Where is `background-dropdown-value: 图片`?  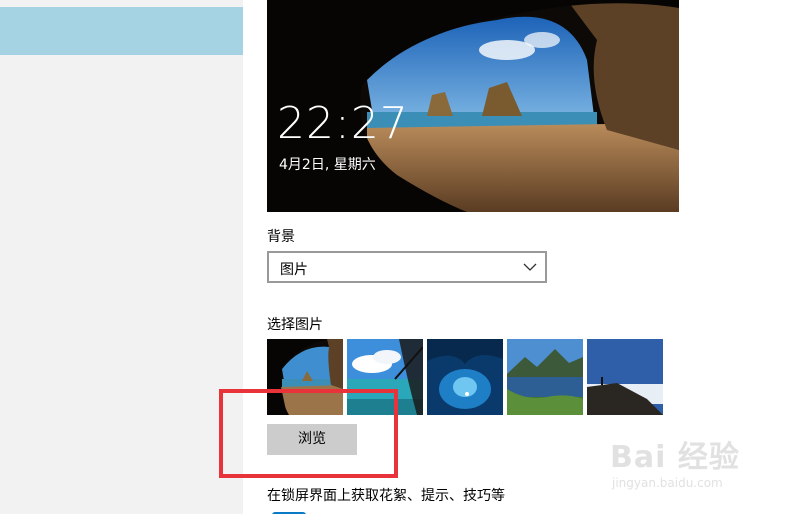
background-dropdown-value: 图片 is located at coordinates (294, 270).